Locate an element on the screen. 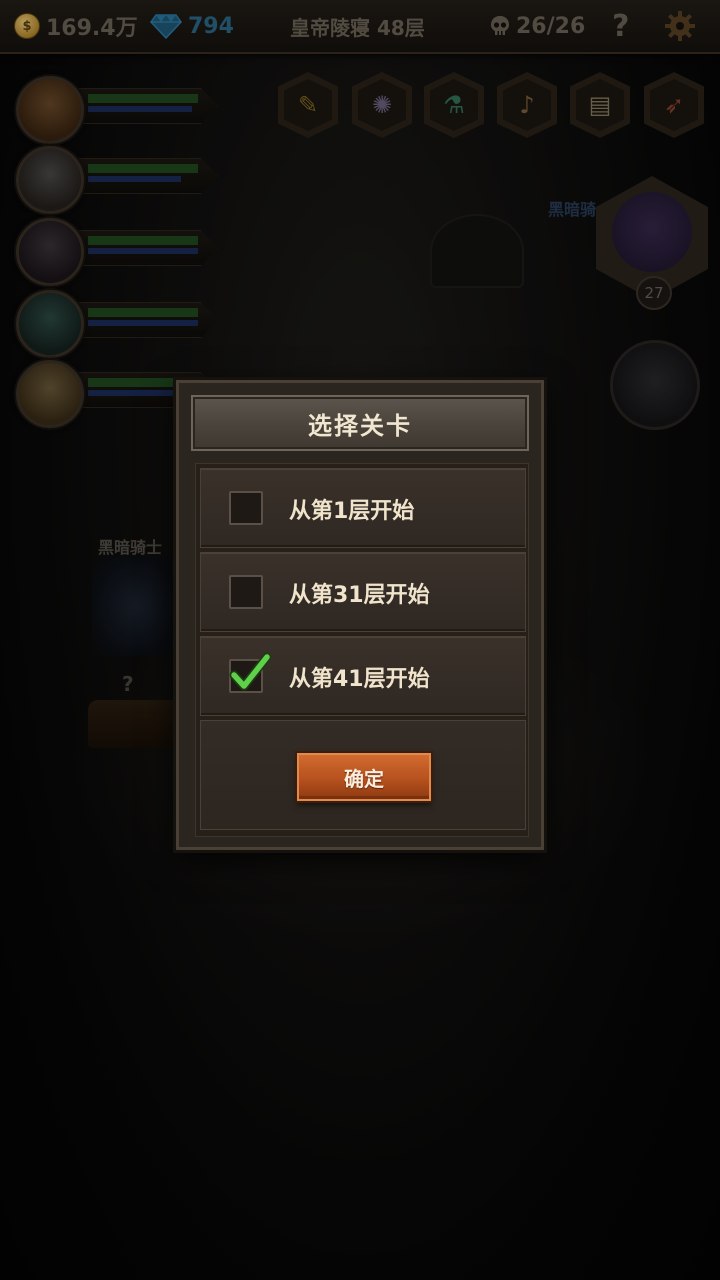  option-floor-31: 从第31层开始 is located at coordinates (363, 592).